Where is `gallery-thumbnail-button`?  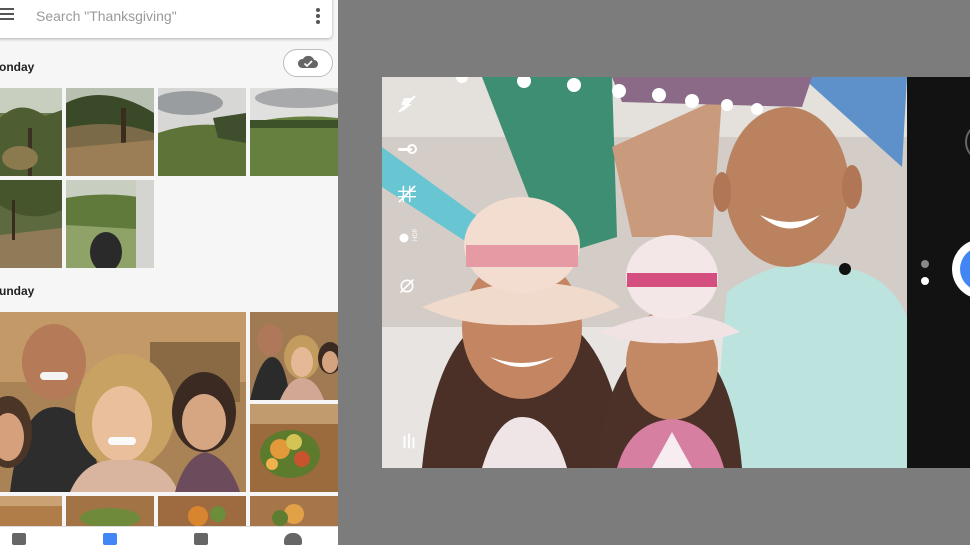 gallery-thumbnail-button is located at coordinates (967, 142).